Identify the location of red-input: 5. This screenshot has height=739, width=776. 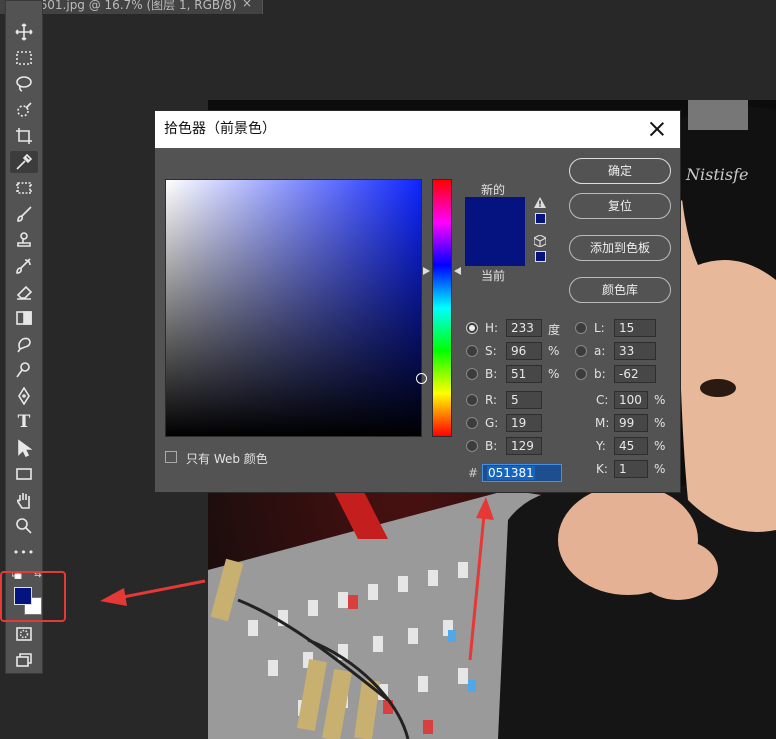
(524, 400).